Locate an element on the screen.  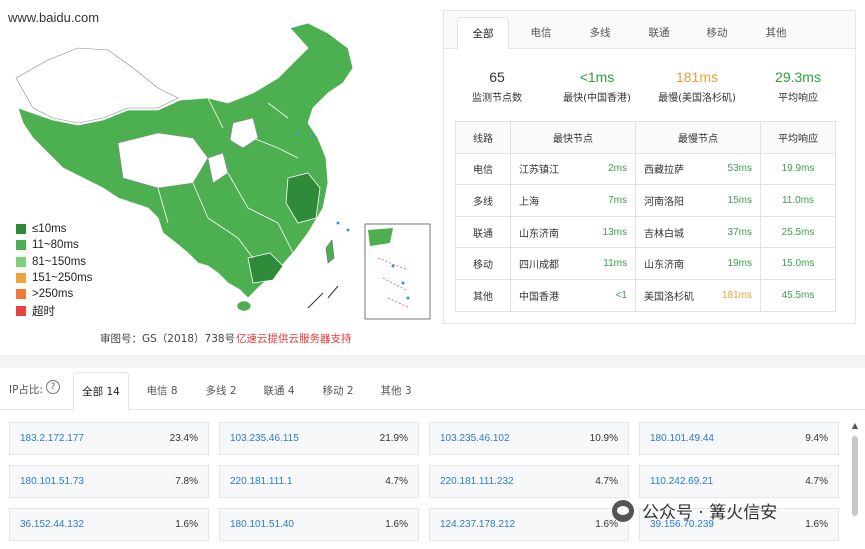
line-tabs: 全部 电信 多线 联通 移动 其他 is located at coordinates (649, 30).